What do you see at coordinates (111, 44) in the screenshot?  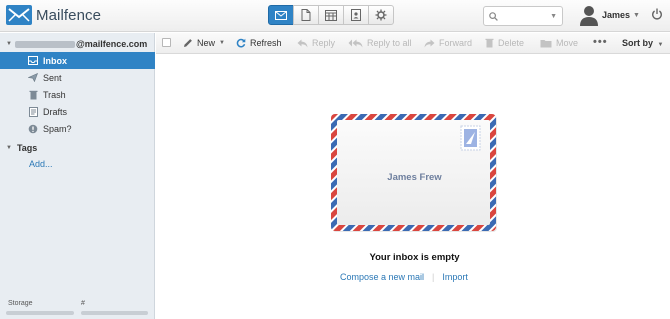 I see `account-domain: @mailfence.com` at bounding box center [111, 44].